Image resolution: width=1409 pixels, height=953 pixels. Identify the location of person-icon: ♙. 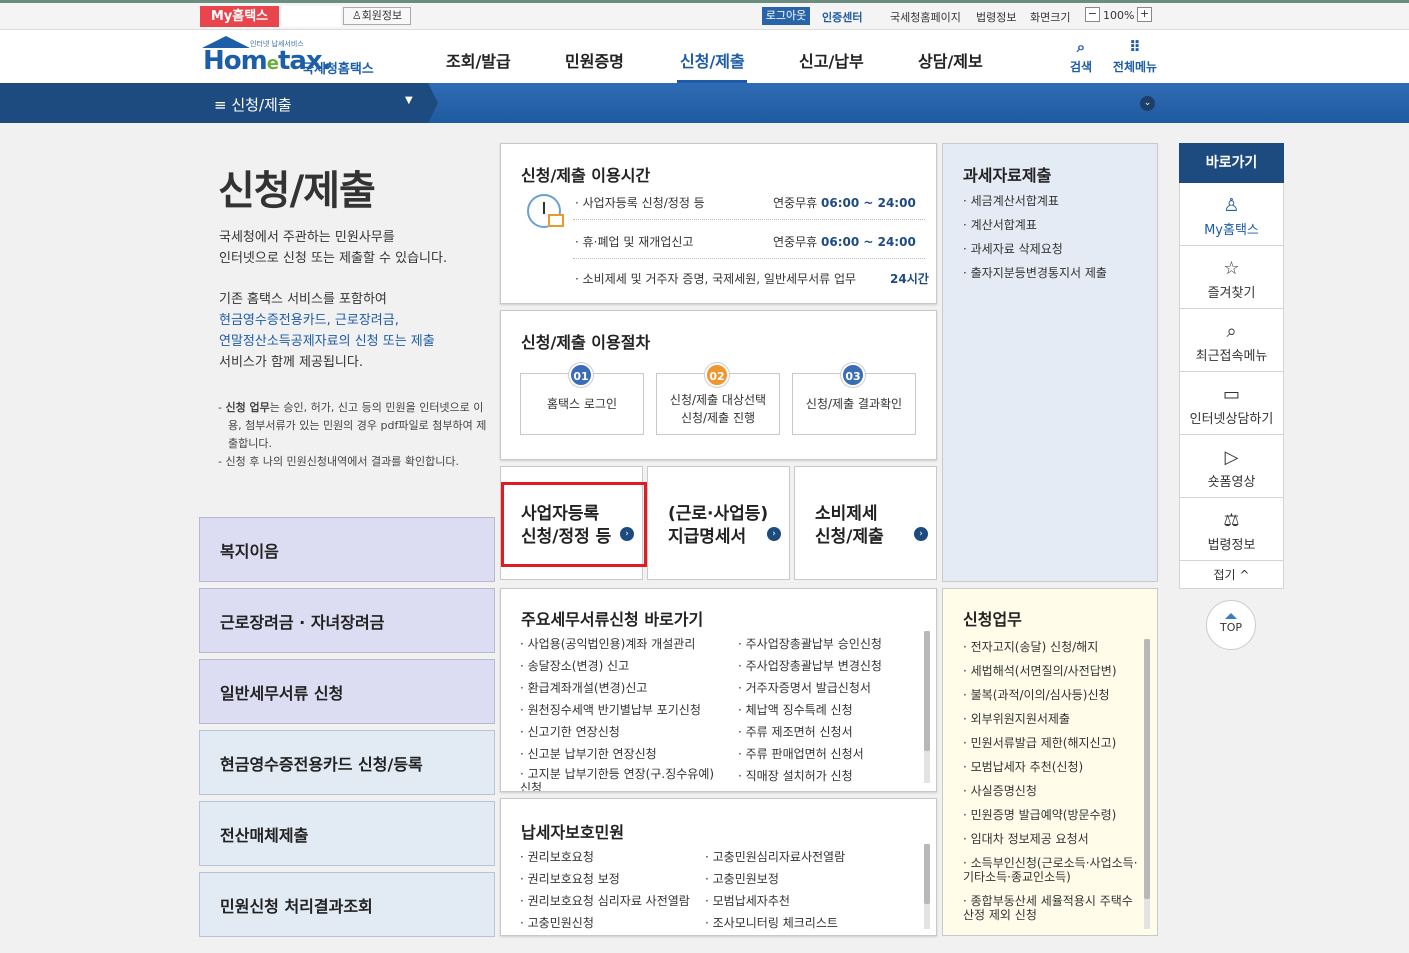
(1231, 205).